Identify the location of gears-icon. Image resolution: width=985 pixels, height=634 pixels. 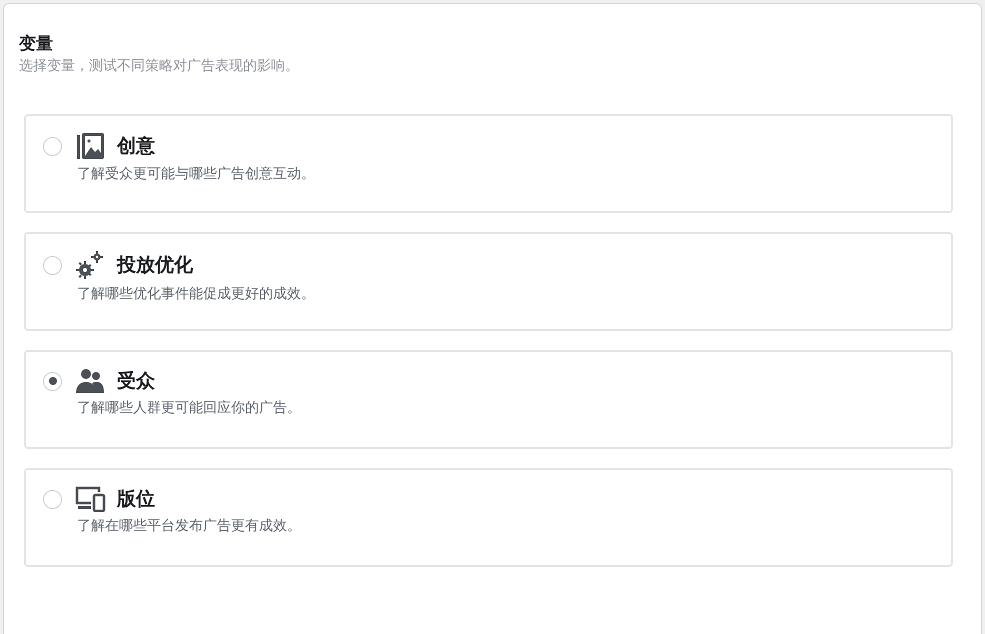
(90, 265).